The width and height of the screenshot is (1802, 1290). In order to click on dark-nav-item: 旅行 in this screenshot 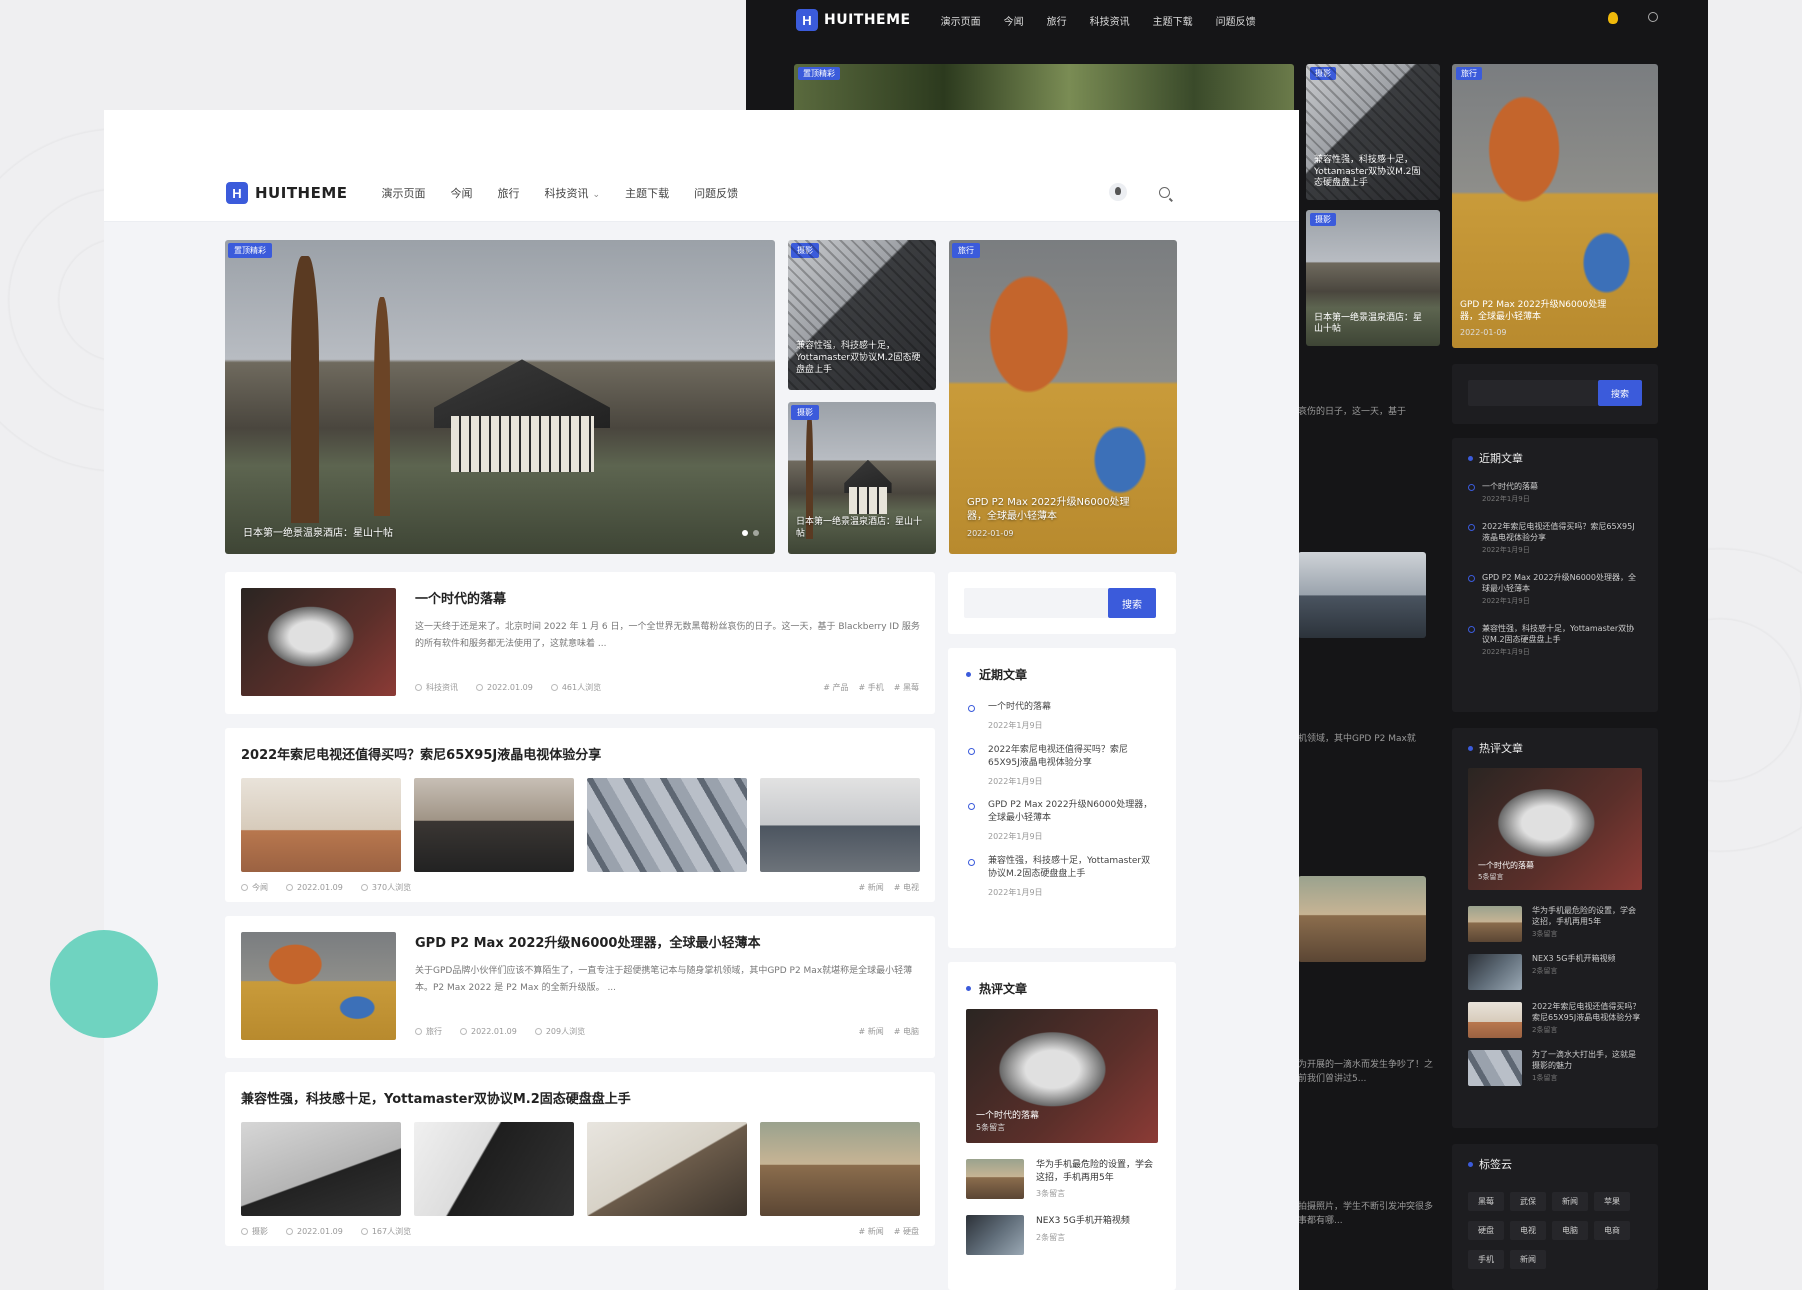, I will do `click(1057, 20)`.